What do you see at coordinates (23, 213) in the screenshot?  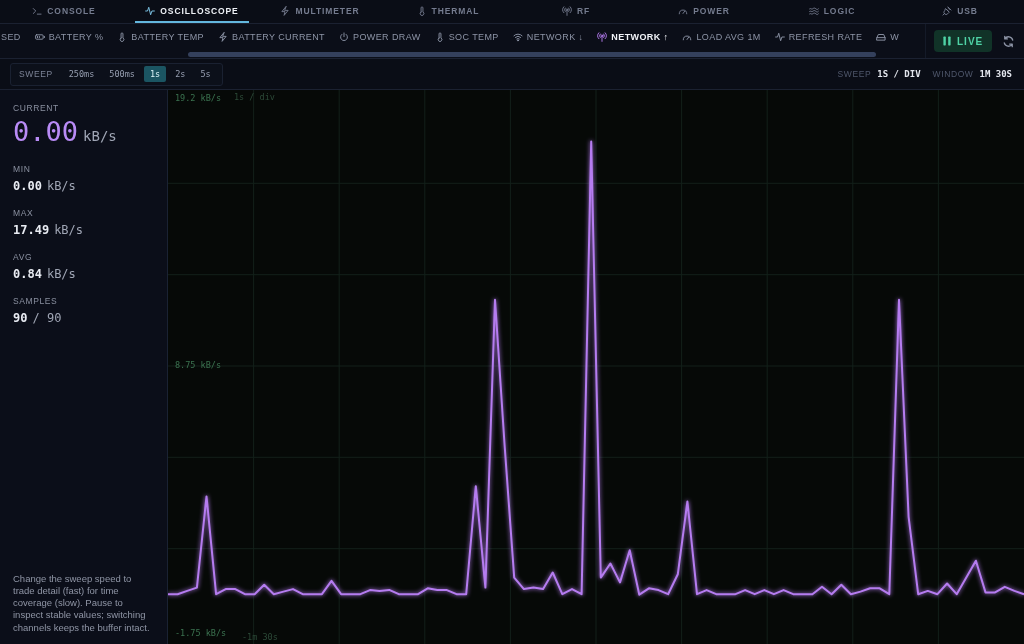 I see `stat-label: MAX` at bounding box center [23, 213].